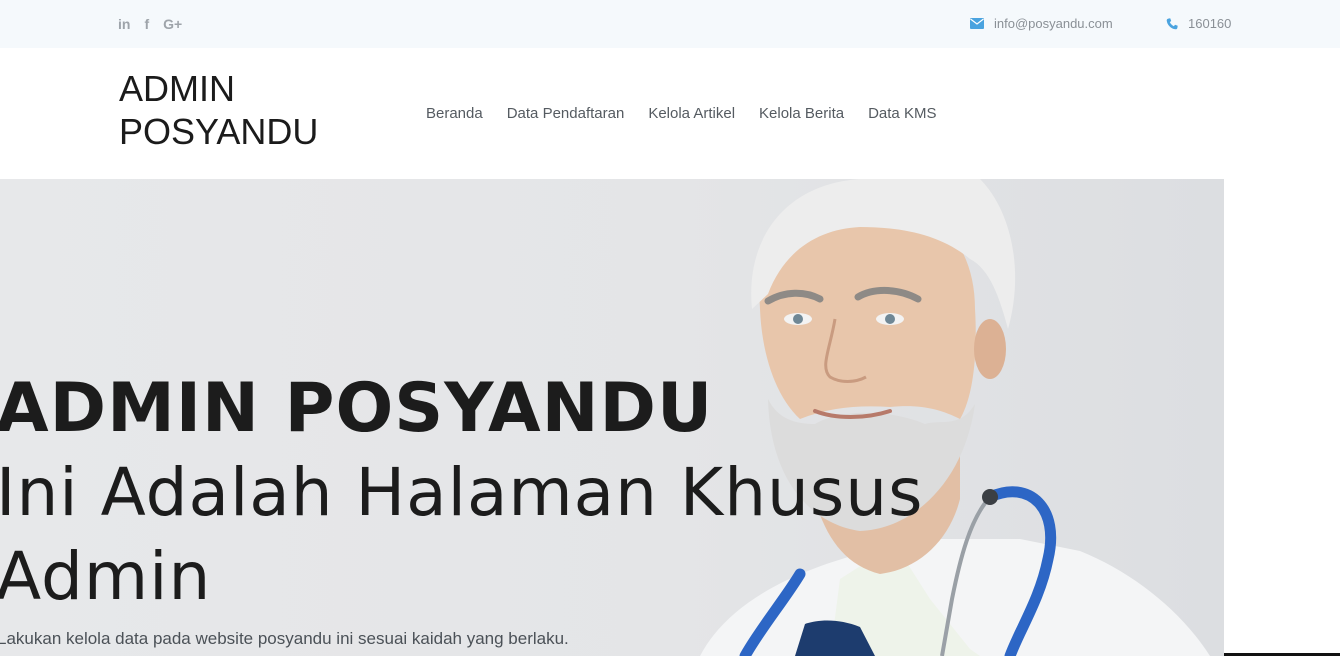 The height and width of the screenshot is (656, 1340). Describe the element at coordinates (219, 131) in the screenshot. I see `brand-line-2: POSYANDU` at that location.